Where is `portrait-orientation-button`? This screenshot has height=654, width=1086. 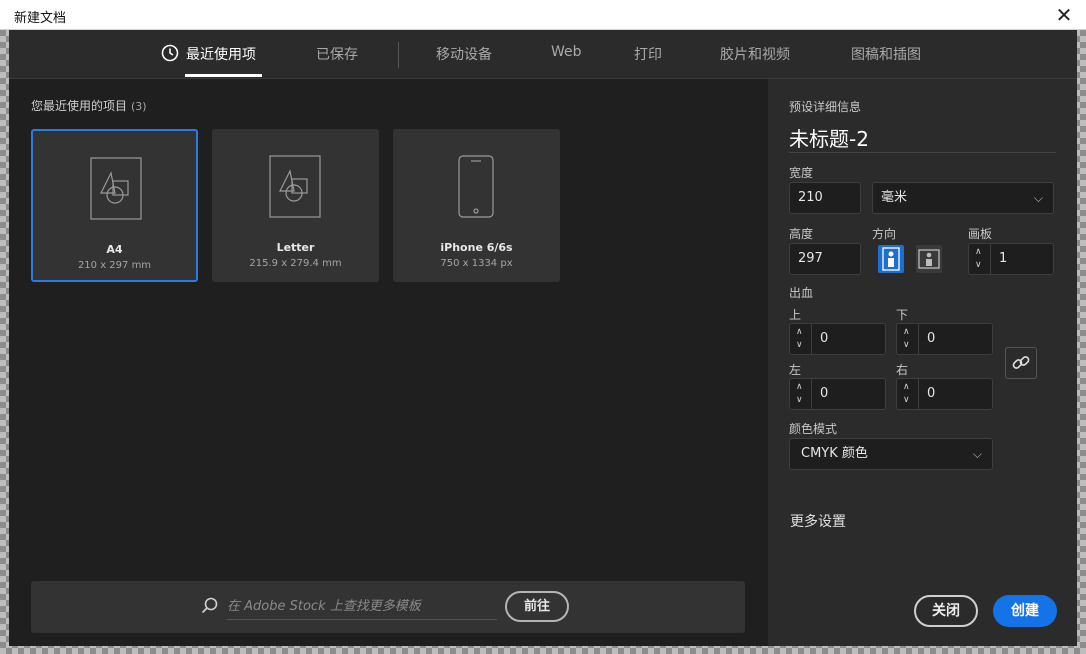
portrait-orientation-button is located at coordinates (891, 259).